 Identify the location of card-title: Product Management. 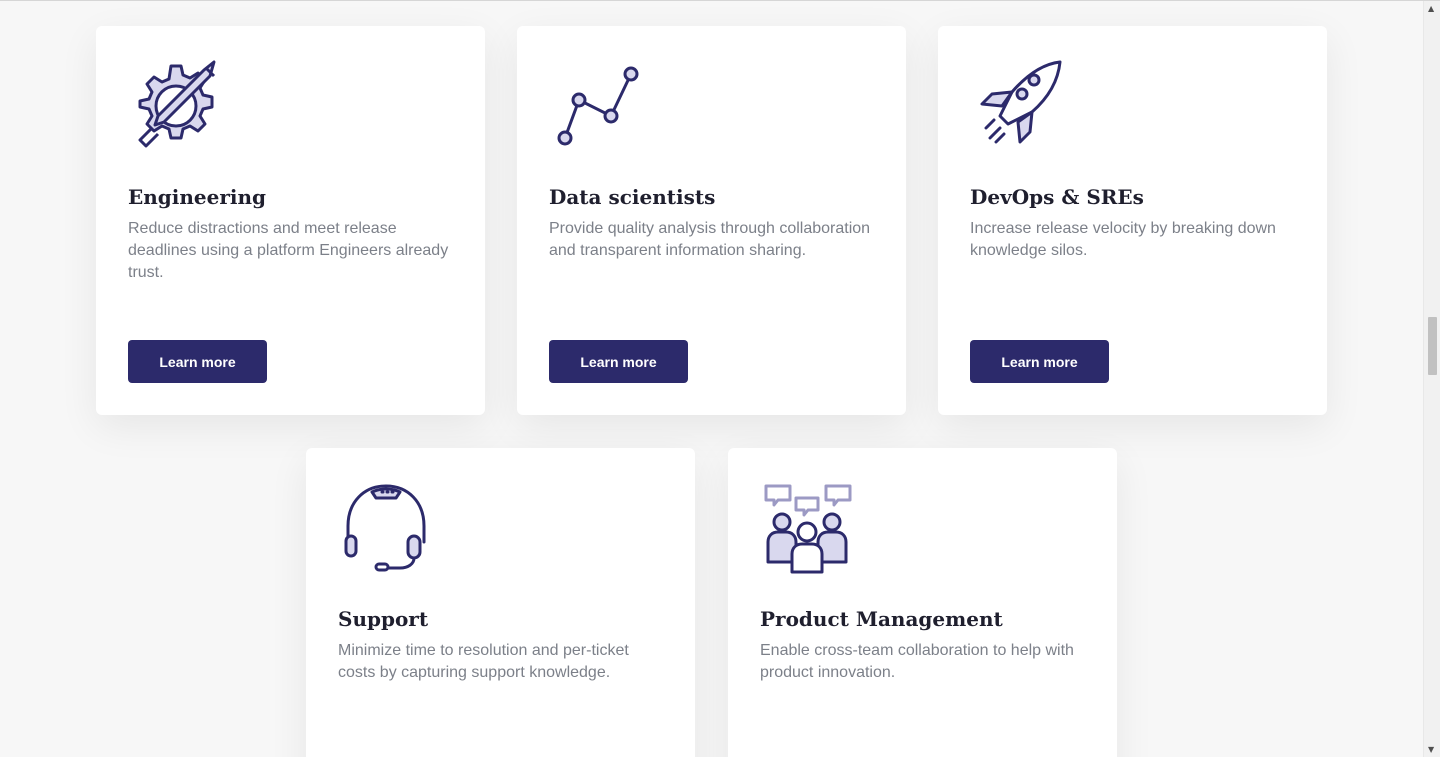
(881, 619).